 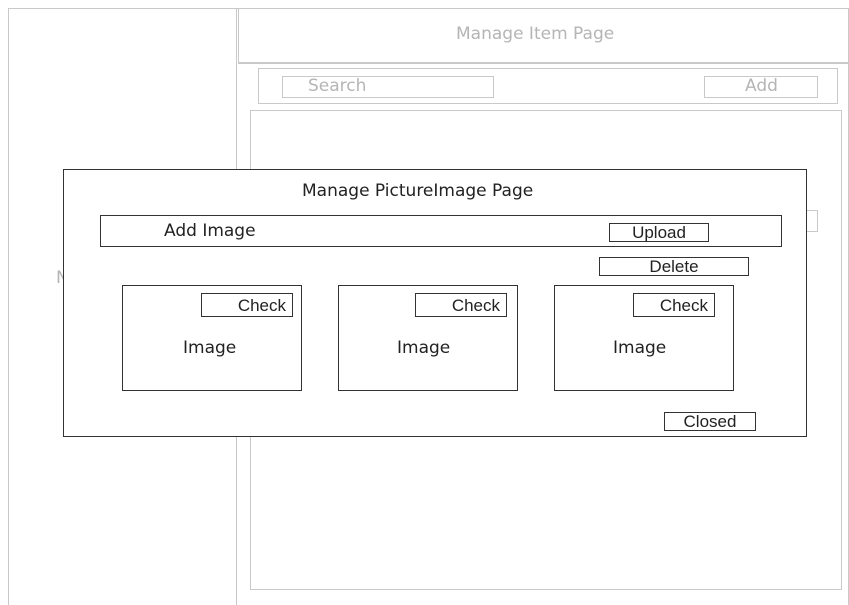 I want to click on delete-button: Delete, so click(x=674, y=266).